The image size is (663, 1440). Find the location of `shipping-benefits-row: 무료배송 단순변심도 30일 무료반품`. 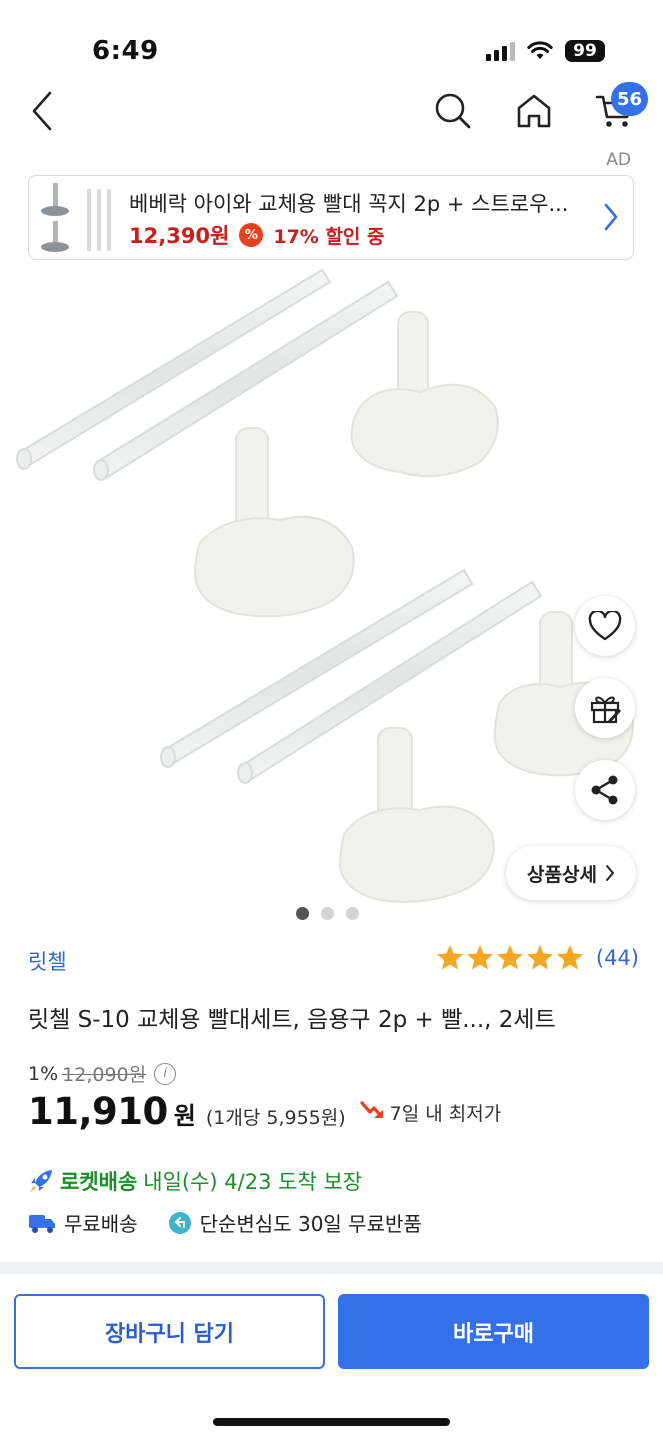

shipping-benefits-row: 무료배송 단순변심도 30일 무료반품 is located at coordinates (225, 1222).